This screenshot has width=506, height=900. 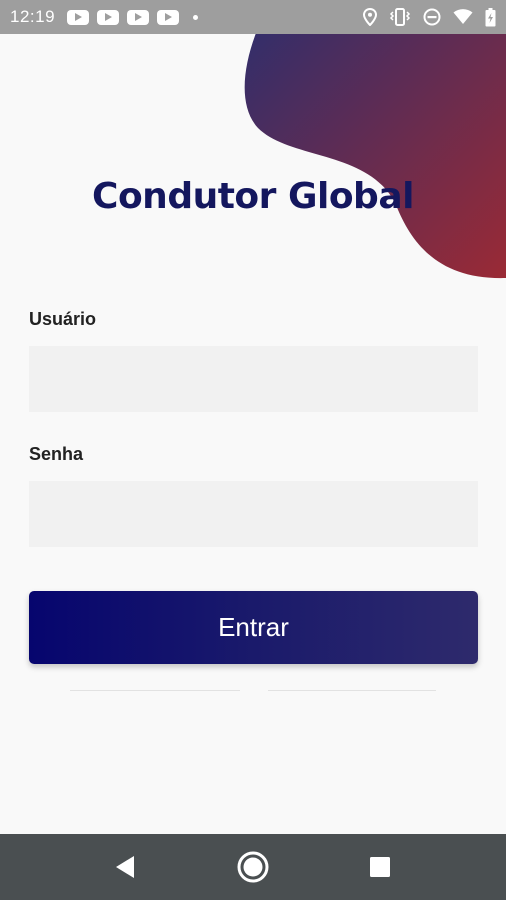 I want to click on notification-icons, so click(x=133, y=17).